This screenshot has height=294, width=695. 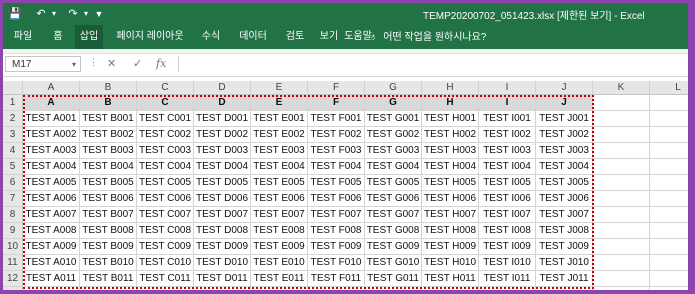 What do you see at coordinates (295, 37) in the screenshot?
I see `tab-6: 검토` at bounding box center [295, 37].